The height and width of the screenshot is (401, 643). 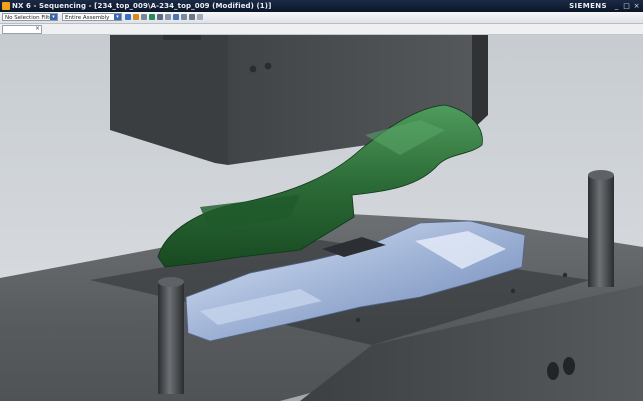 What do you see at coordinates (152, 17) in the screenshot?
I see `sketch-icon` at bounding box center [152, 17].